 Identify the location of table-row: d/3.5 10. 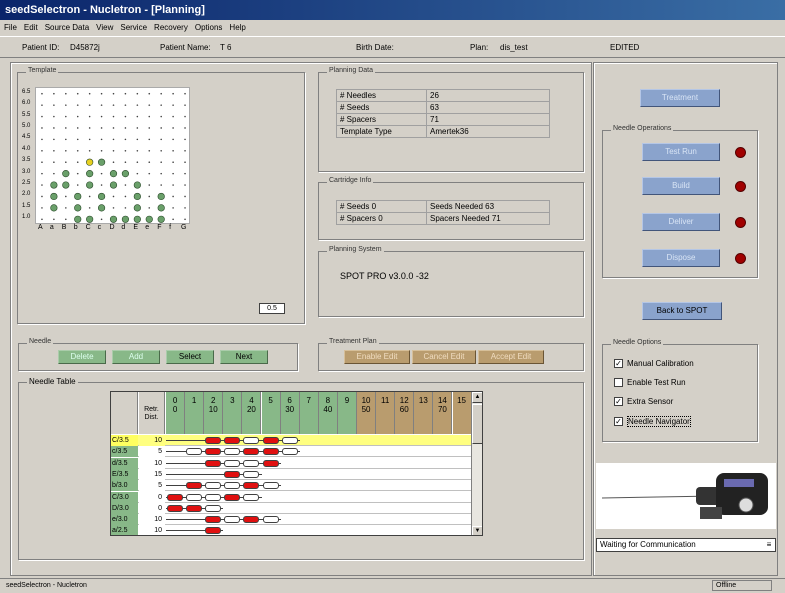
(291, 463).